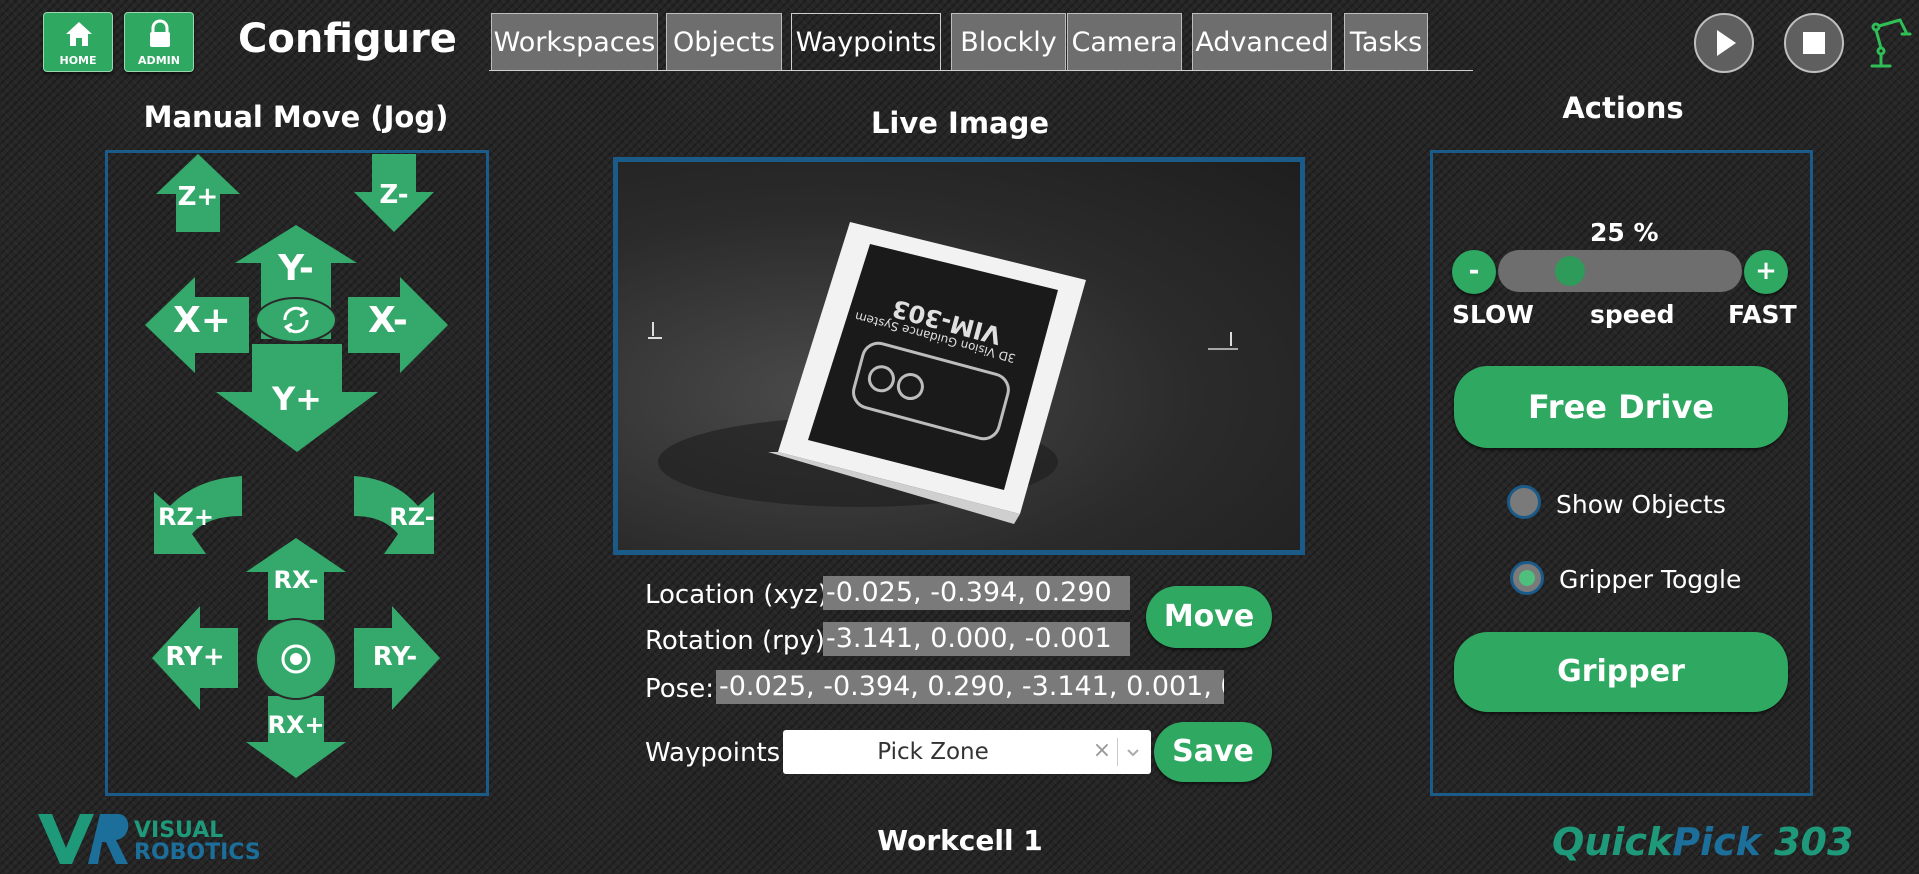 The image size is (1919, 874). I want to click on rx-minus-label: RX-, so click(296, 580).